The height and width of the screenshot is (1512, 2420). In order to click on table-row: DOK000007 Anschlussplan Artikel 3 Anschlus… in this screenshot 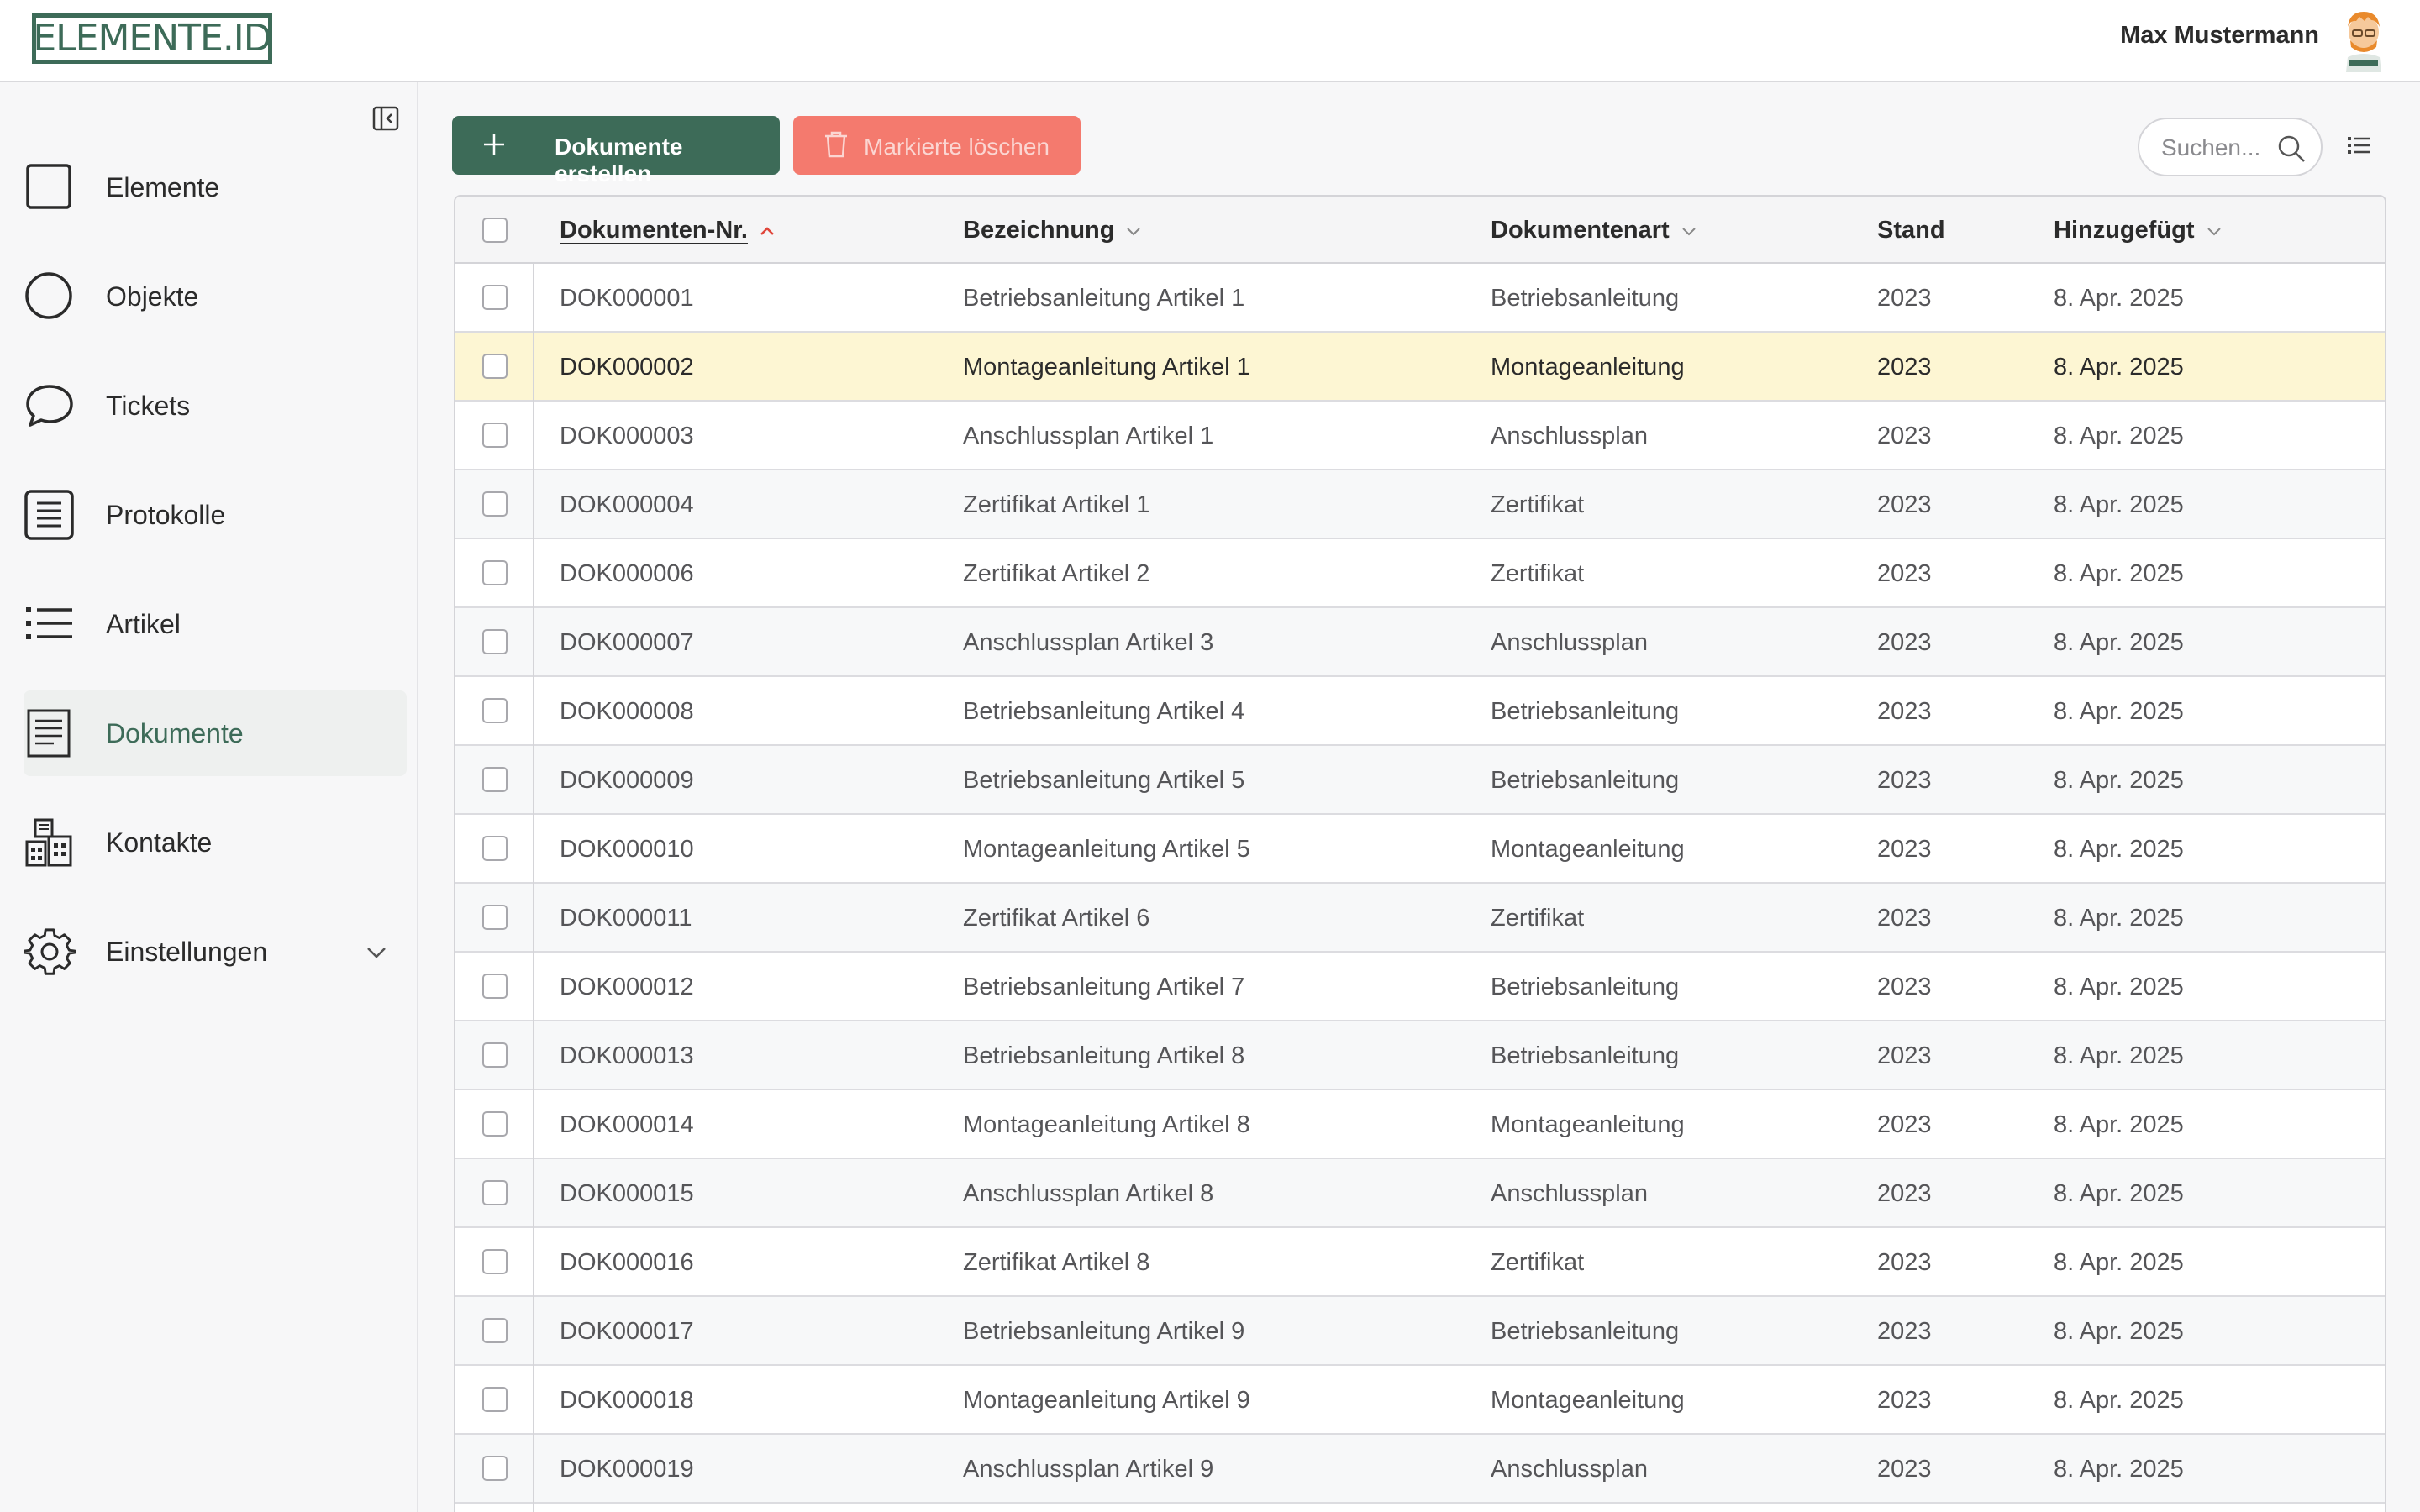, I will do `click(1420, 642)`.